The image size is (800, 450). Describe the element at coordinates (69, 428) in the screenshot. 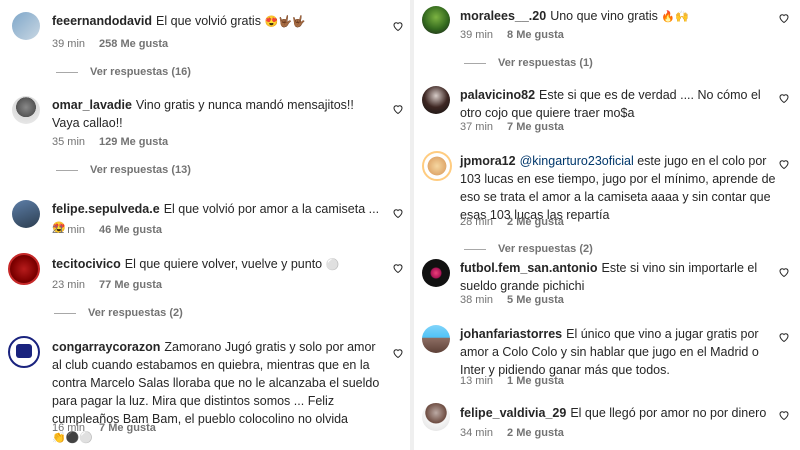

I see `comment-time: 16 min` at that location.